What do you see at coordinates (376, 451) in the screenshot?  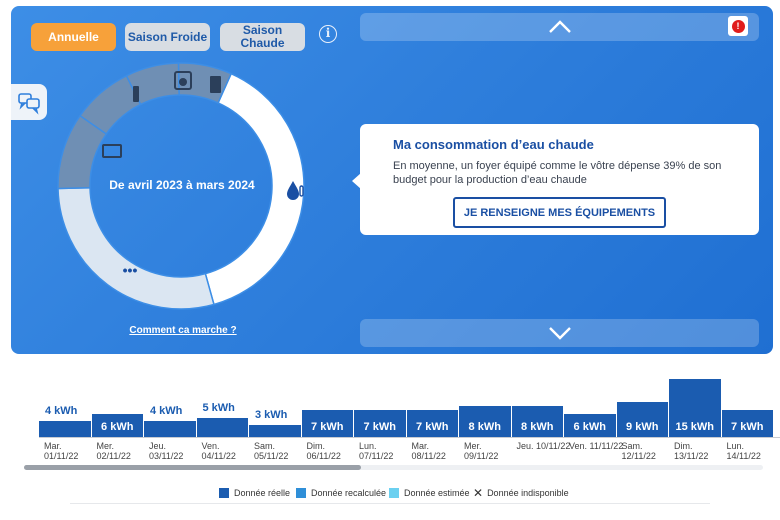 I see `bar-date-label: Lun. 07/11/22` at bounding box center [376, 451].